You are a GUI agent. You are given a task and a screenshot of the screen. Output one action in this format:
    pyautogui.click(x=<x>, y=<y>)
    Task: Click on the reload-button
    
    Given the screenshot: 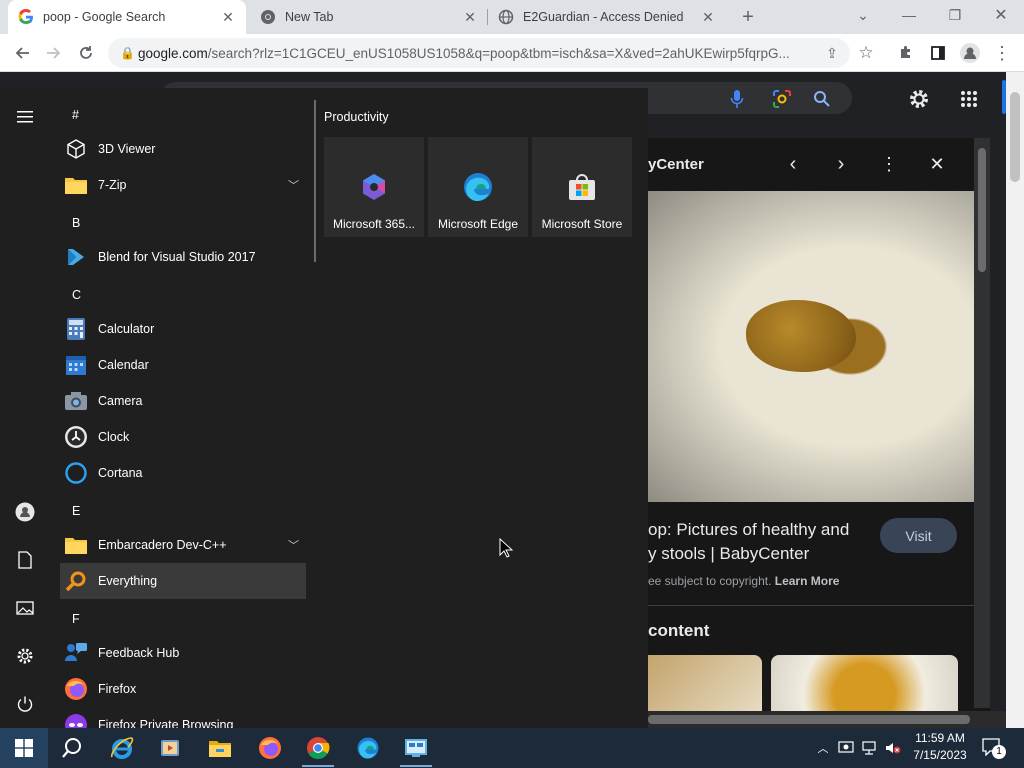 What is the action you would take?
    pyautogui.click(x=86, y=53)
    